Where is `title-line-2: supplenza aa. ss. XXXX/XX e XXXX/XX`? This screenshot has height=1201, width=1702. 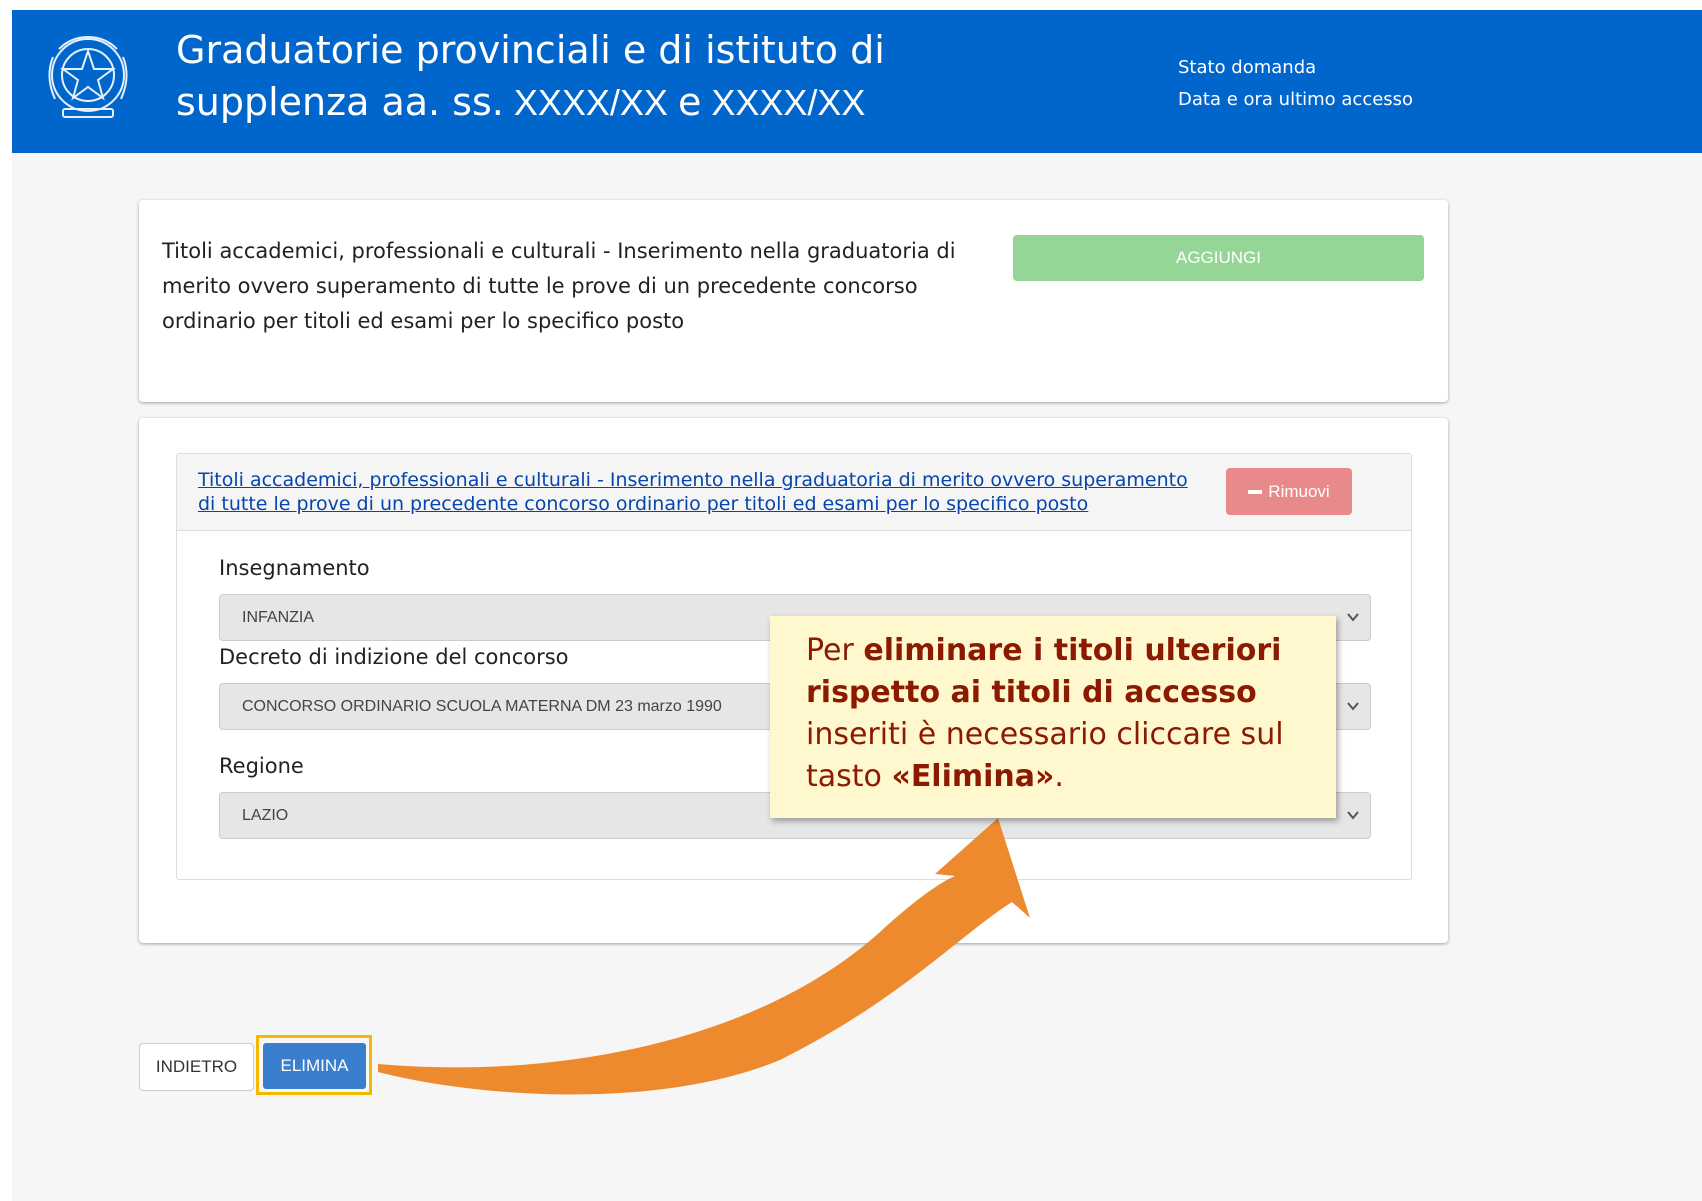
title-line-2: supplenza aa. ss. XXXX/XX e XXXX/XX is located at coordinates (576, 102).